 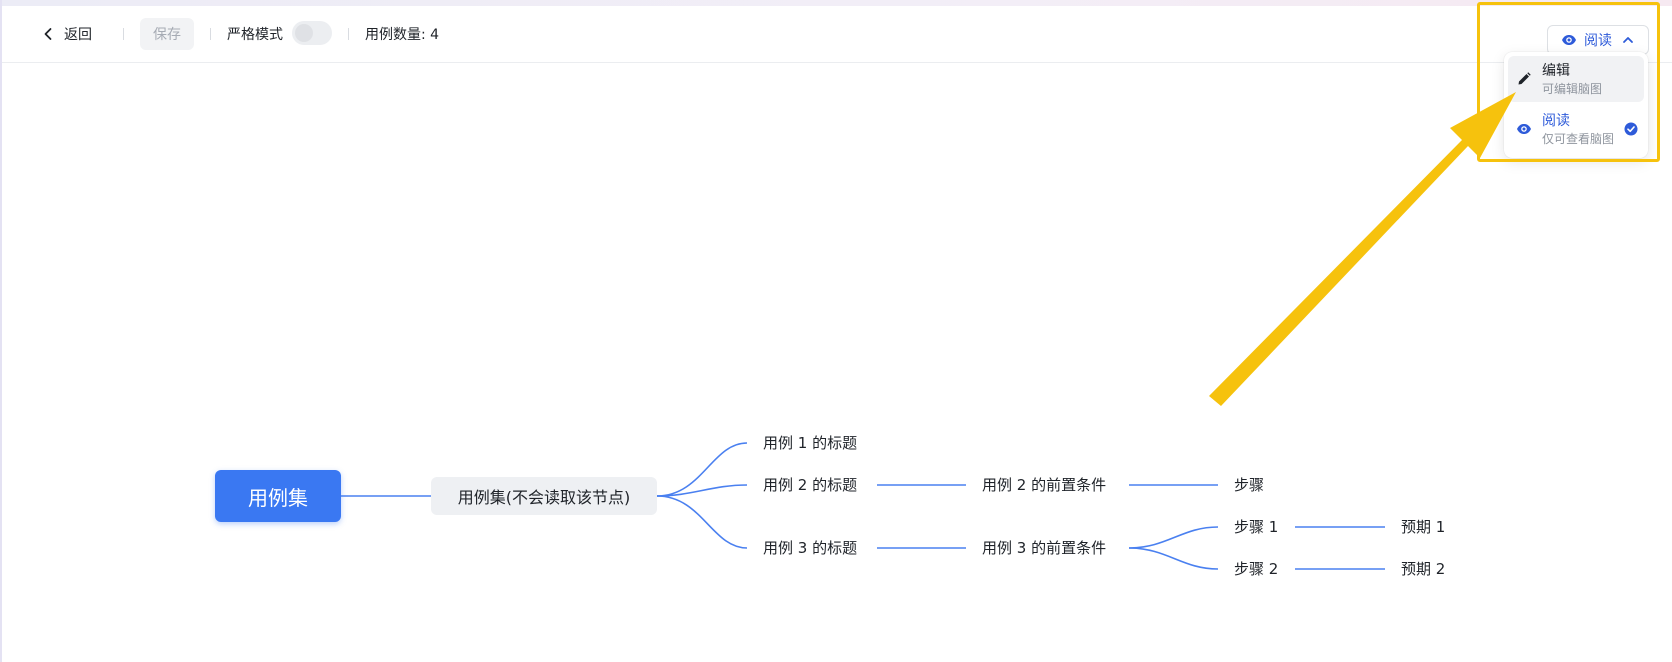 What do you see at coordinates (810, 485) in the screenshot?
I see `case2-title-node: 用例 2 的标题` at bounding box center [810, 485].